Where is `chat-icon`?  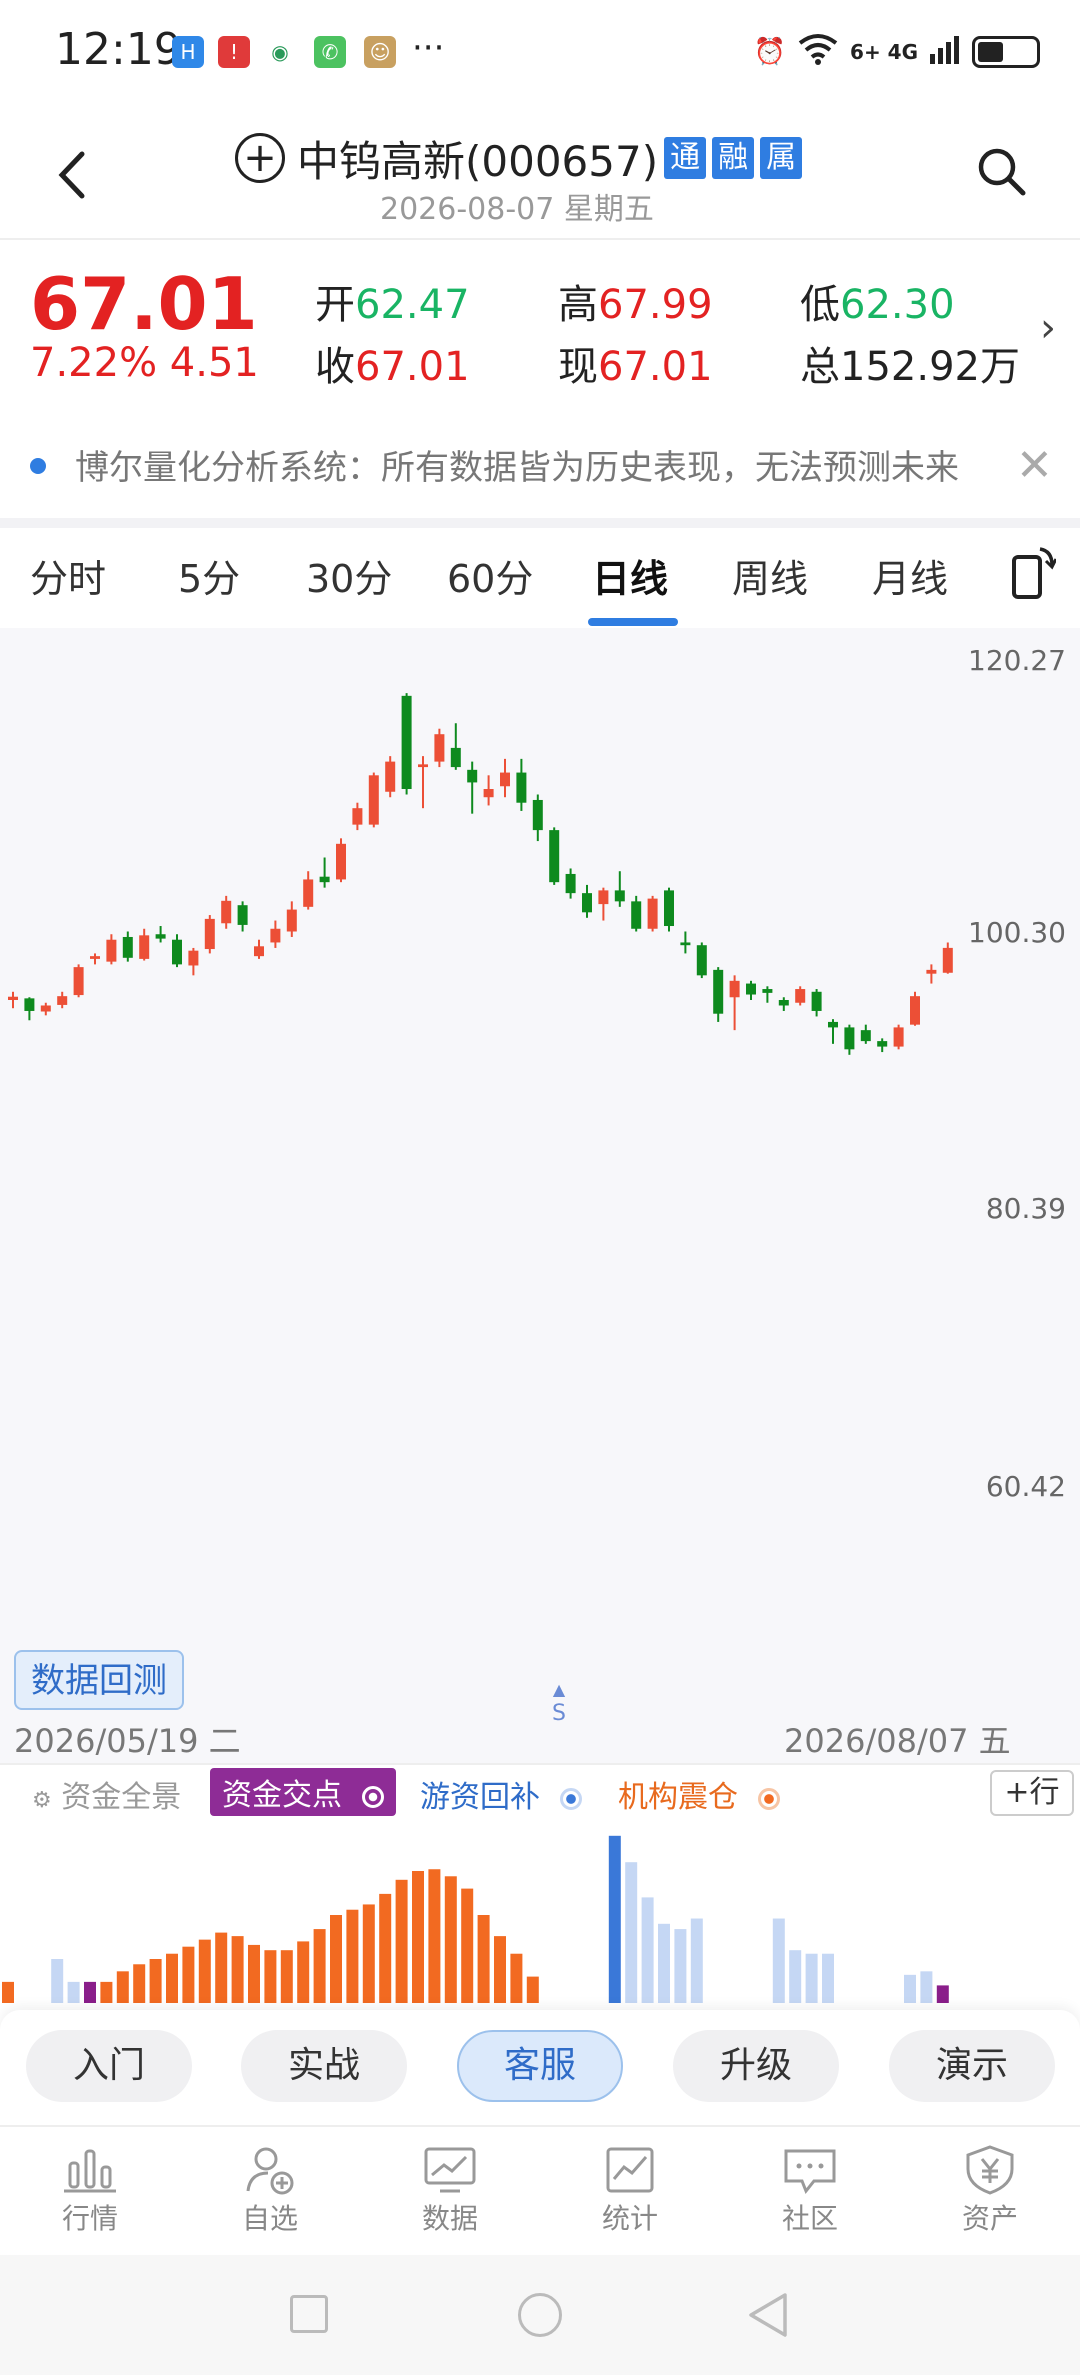
chat-icon is located at coordinates (810, 2171).